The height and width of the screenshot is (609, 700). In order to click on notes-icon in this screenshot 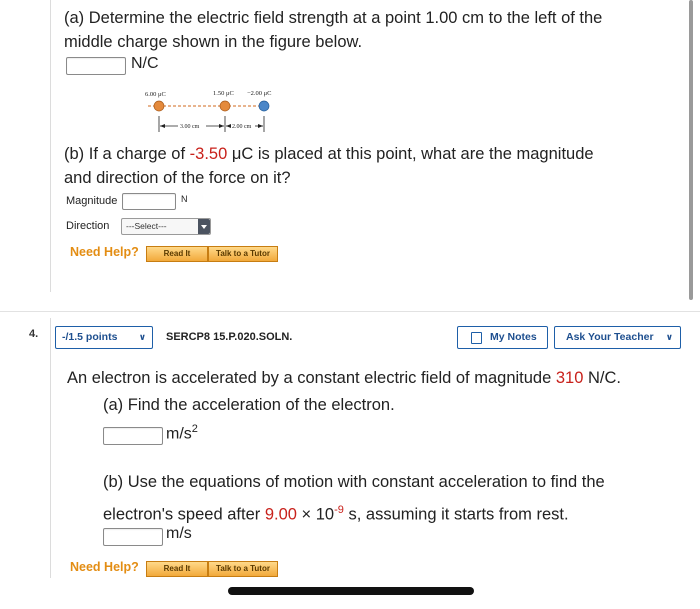, I will do `click(476, 338)`.